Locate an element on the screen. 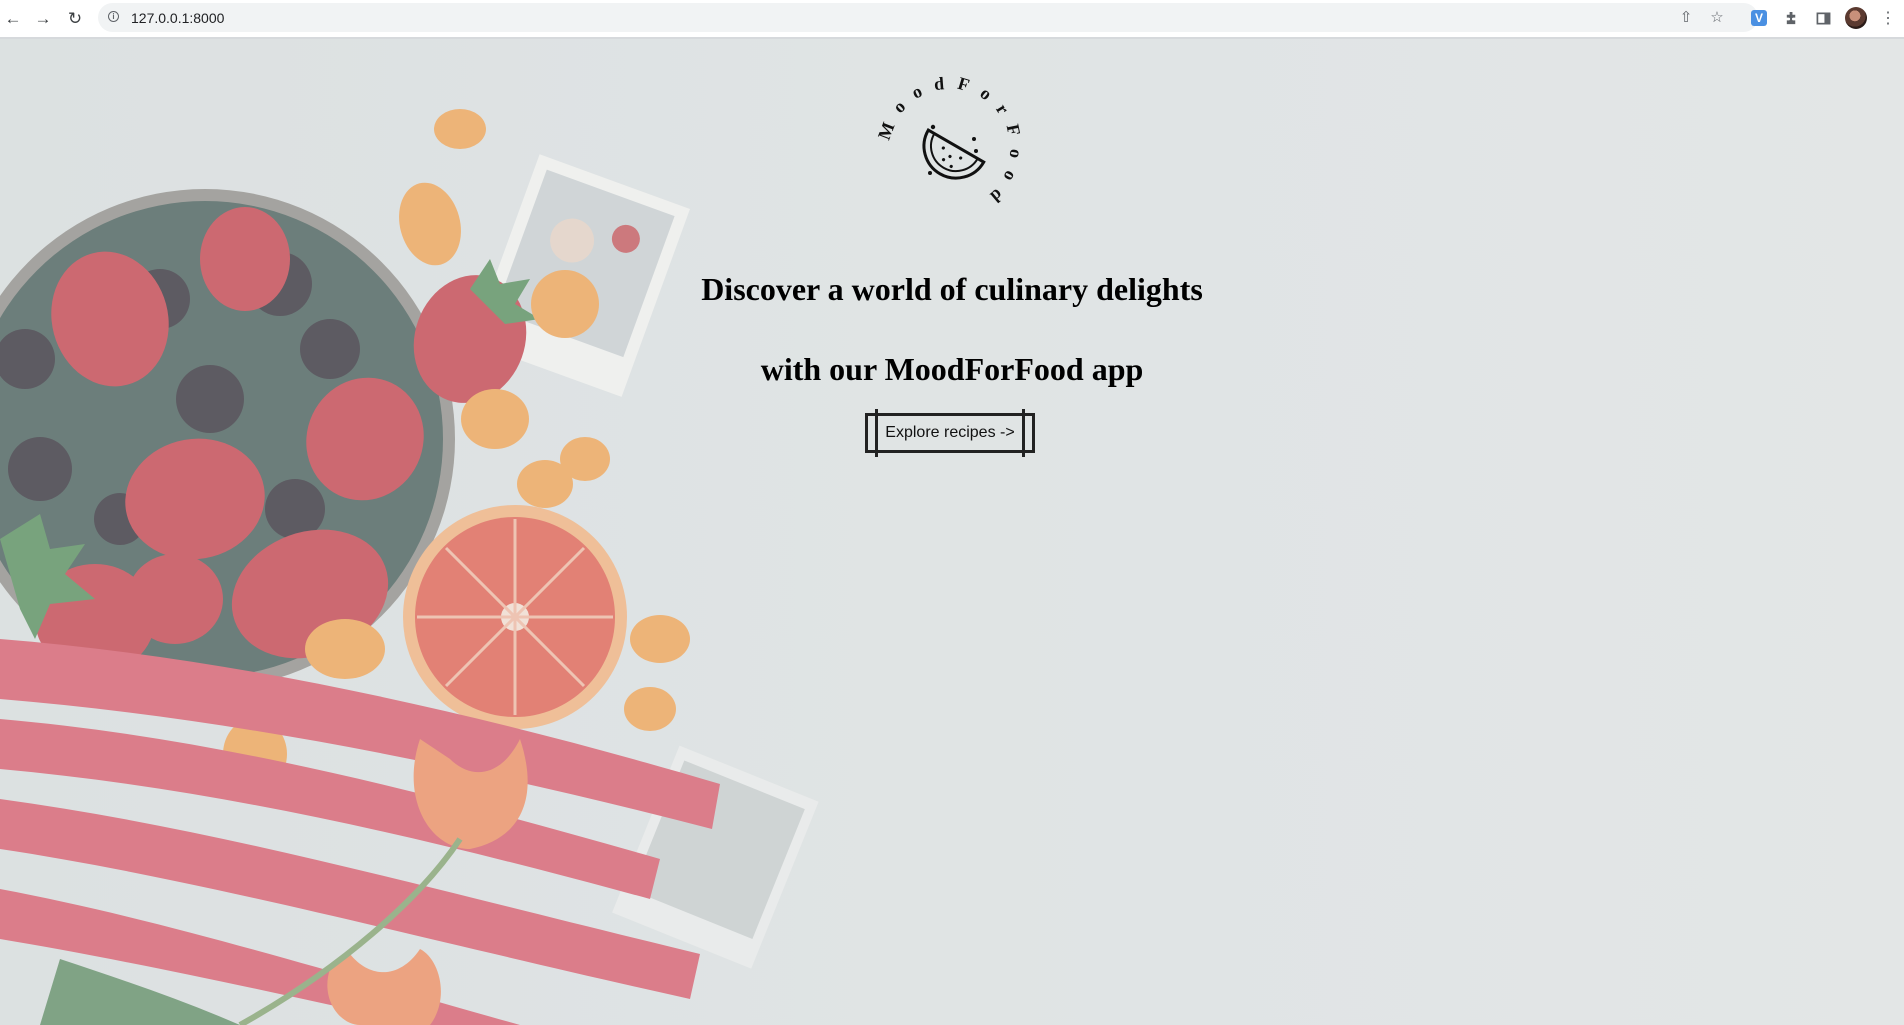 The image size is (1904, 1025). explore-recipes-label: Explore recipes -> is located at coordinates (950, 432).